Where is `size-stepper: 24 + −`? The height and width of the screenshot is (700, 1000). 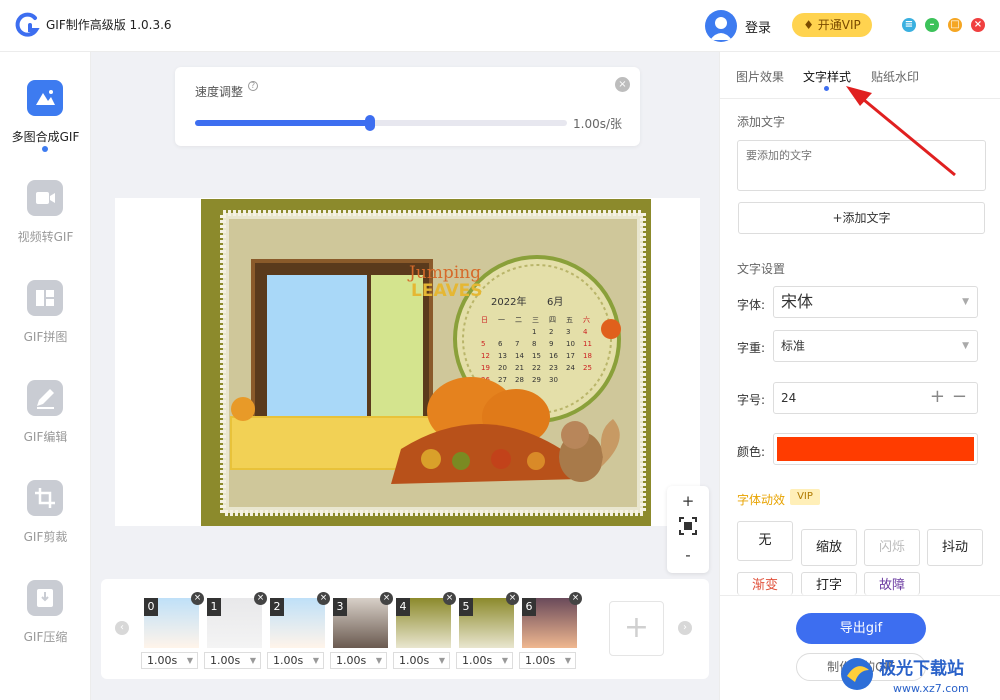 size-stepper: 24 + − is located at coordinates (875, 398).